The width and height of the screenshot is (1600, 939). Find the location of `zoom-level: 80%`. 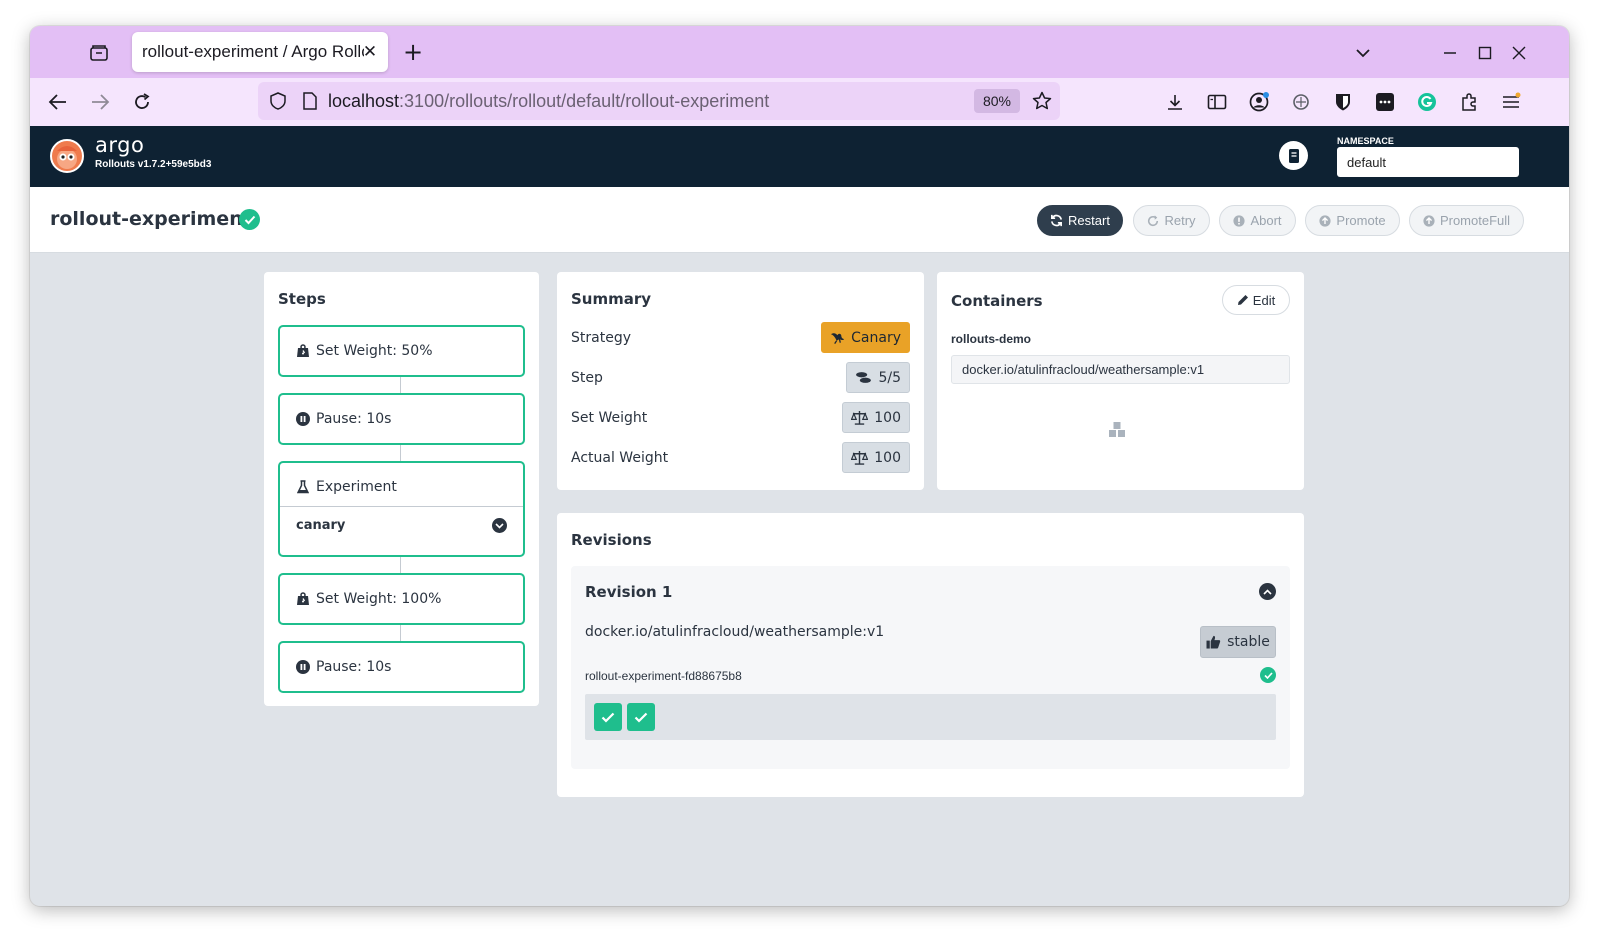

zoom-level: 80% is located at coordinates (997, 101).